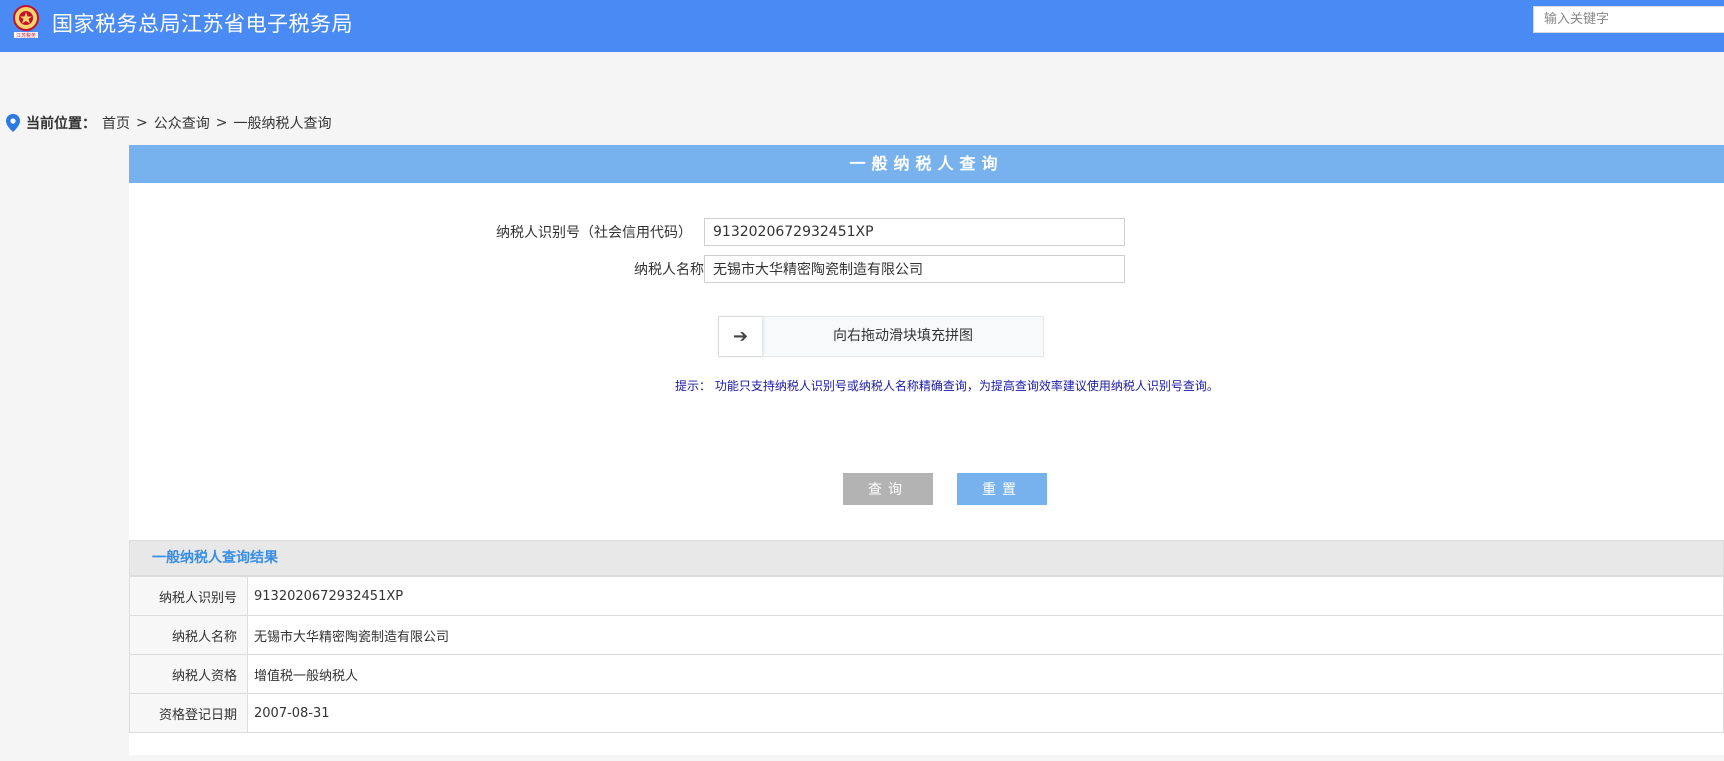 The image size is (1724, 761). I want to click on arrow-right-icon: ➔, so click(740, 336).